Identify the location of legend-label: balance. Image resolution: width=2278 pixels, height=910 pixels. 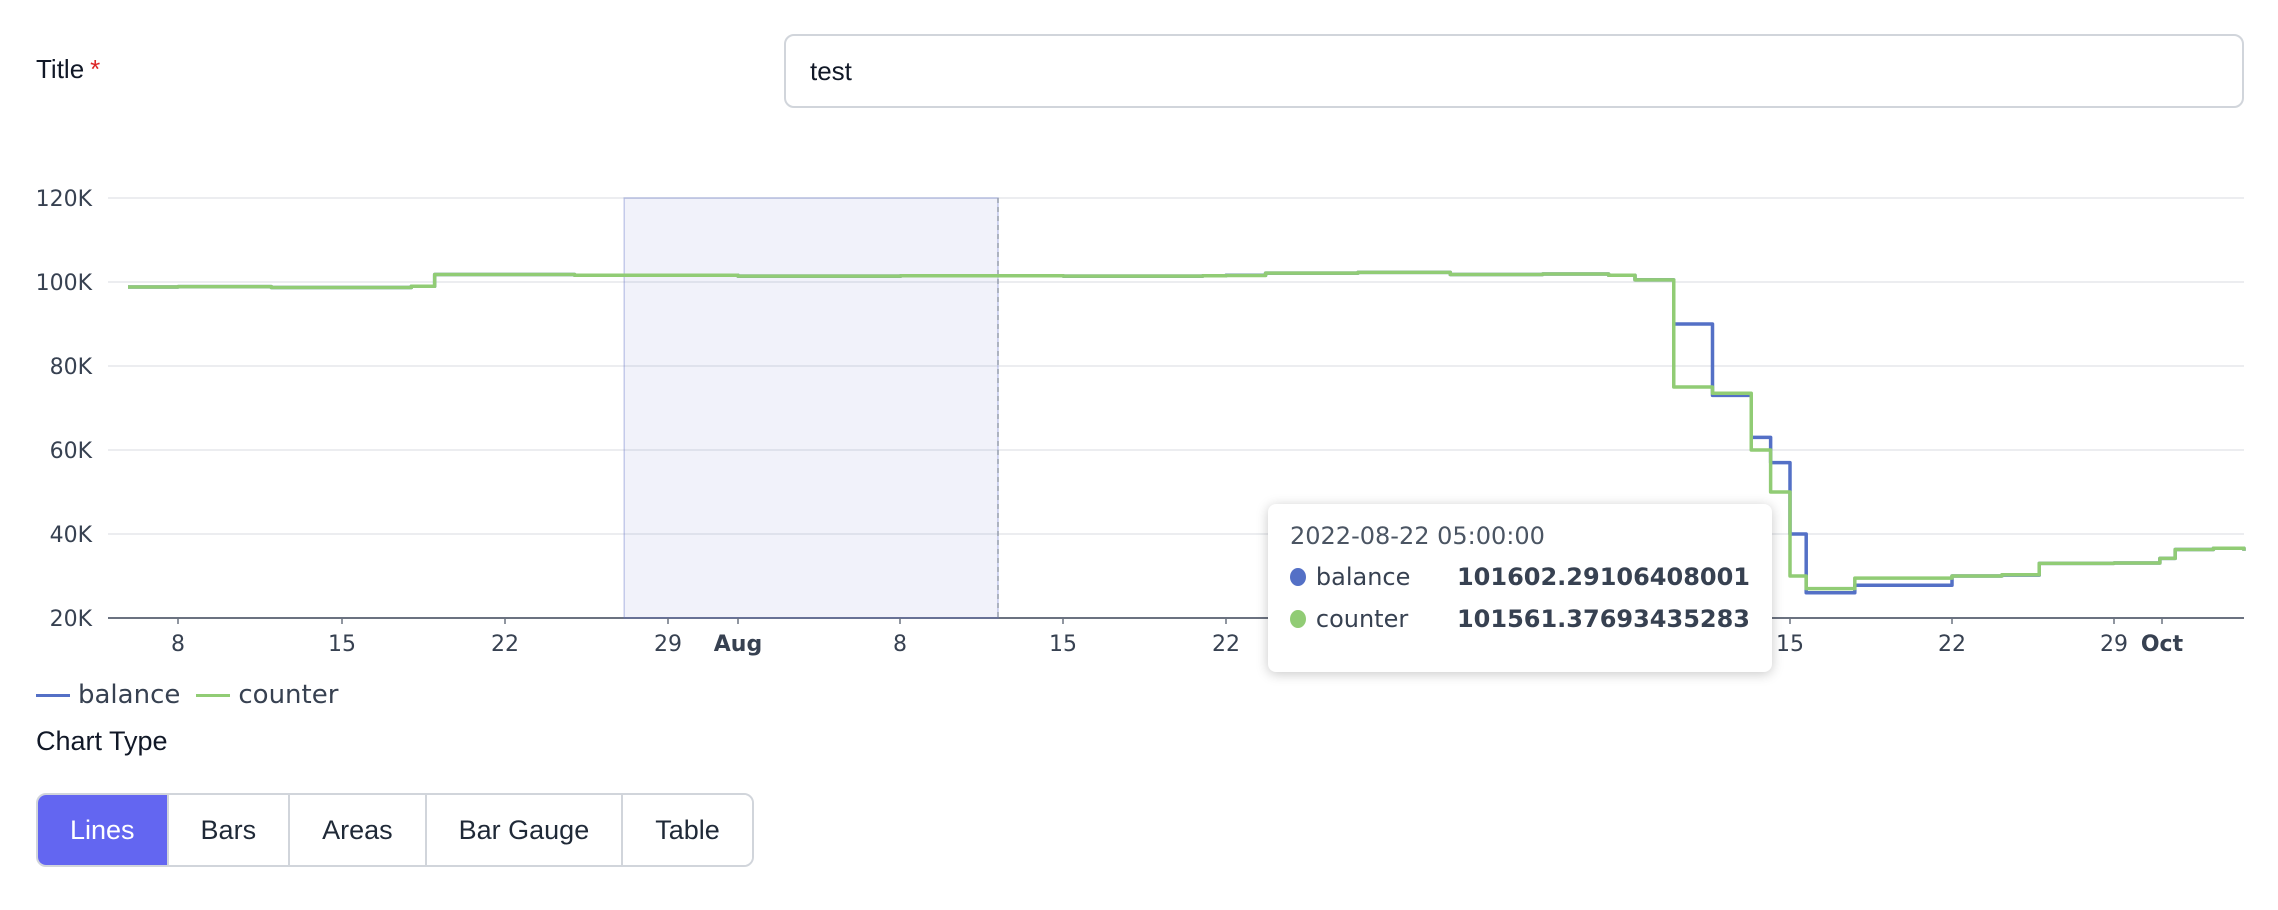
(129, 695).